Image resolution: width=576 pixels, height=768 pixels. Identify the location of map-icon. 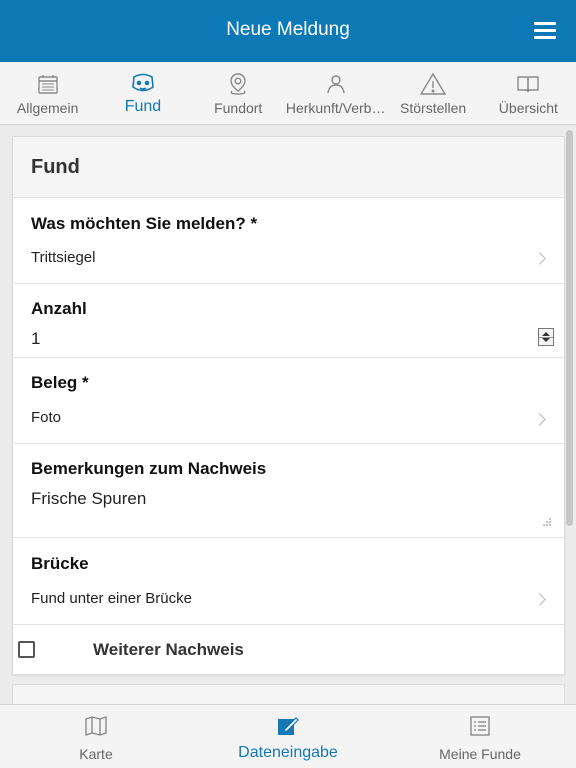
(96, 726).